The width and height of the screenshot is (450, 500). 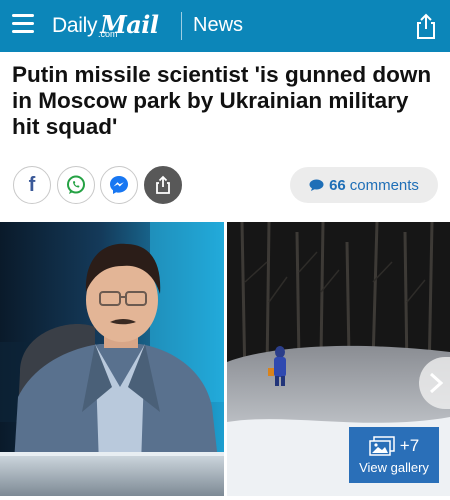 I want to click on whatsapp-icon, so click(x=76, y=184).